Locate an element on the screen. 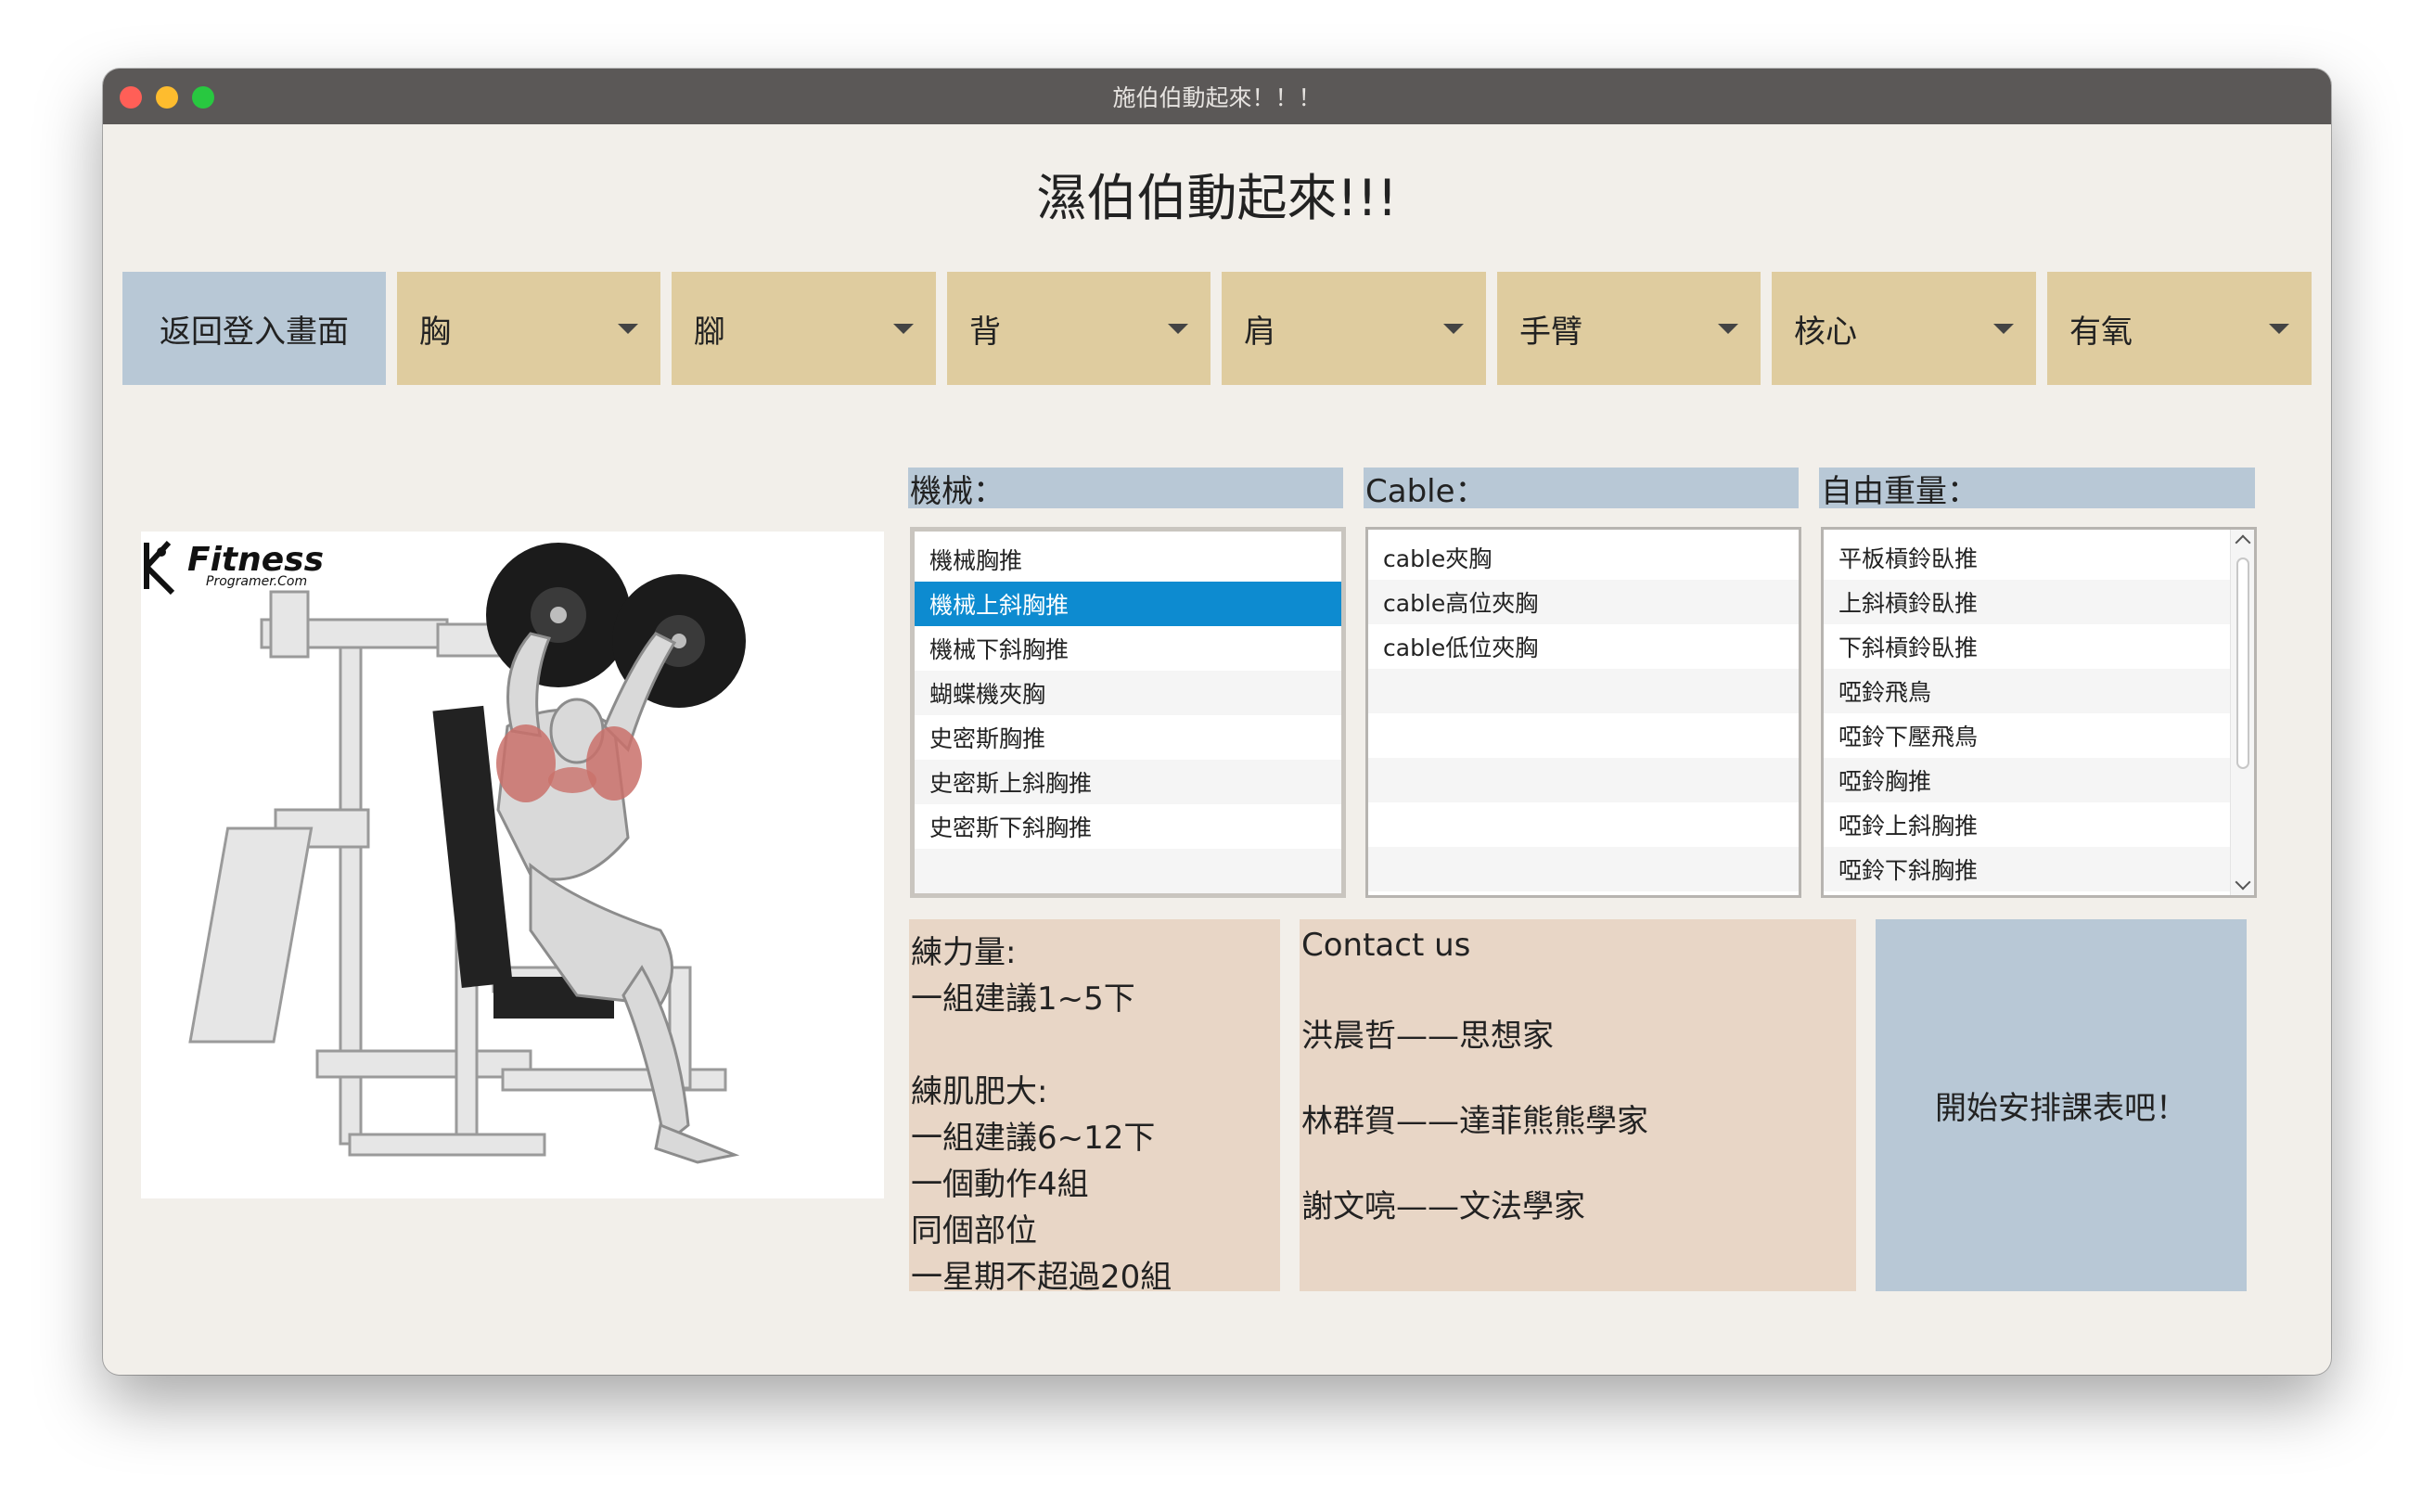  logo-subtext: Programer.Com is located at coordinates (256, 581).